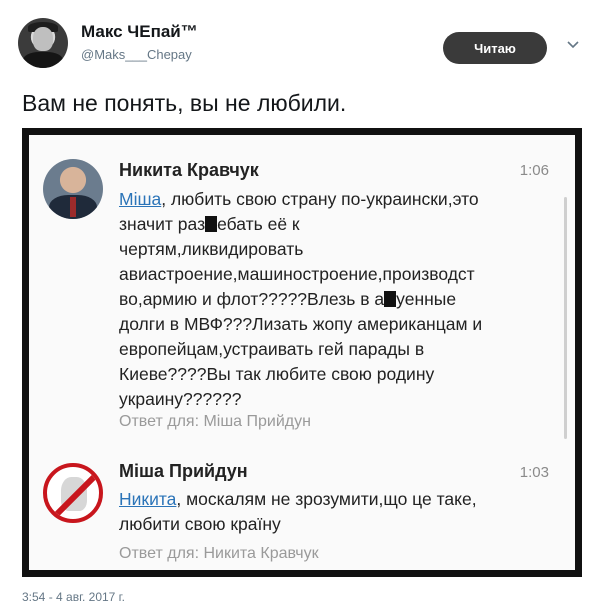 The height and width of the screenshot is (613, 606). What do you see at coordinates (136, 54) in the screenshot?
I see `author-handle: @Maks___Chepay` at bounding box center [136, 54].